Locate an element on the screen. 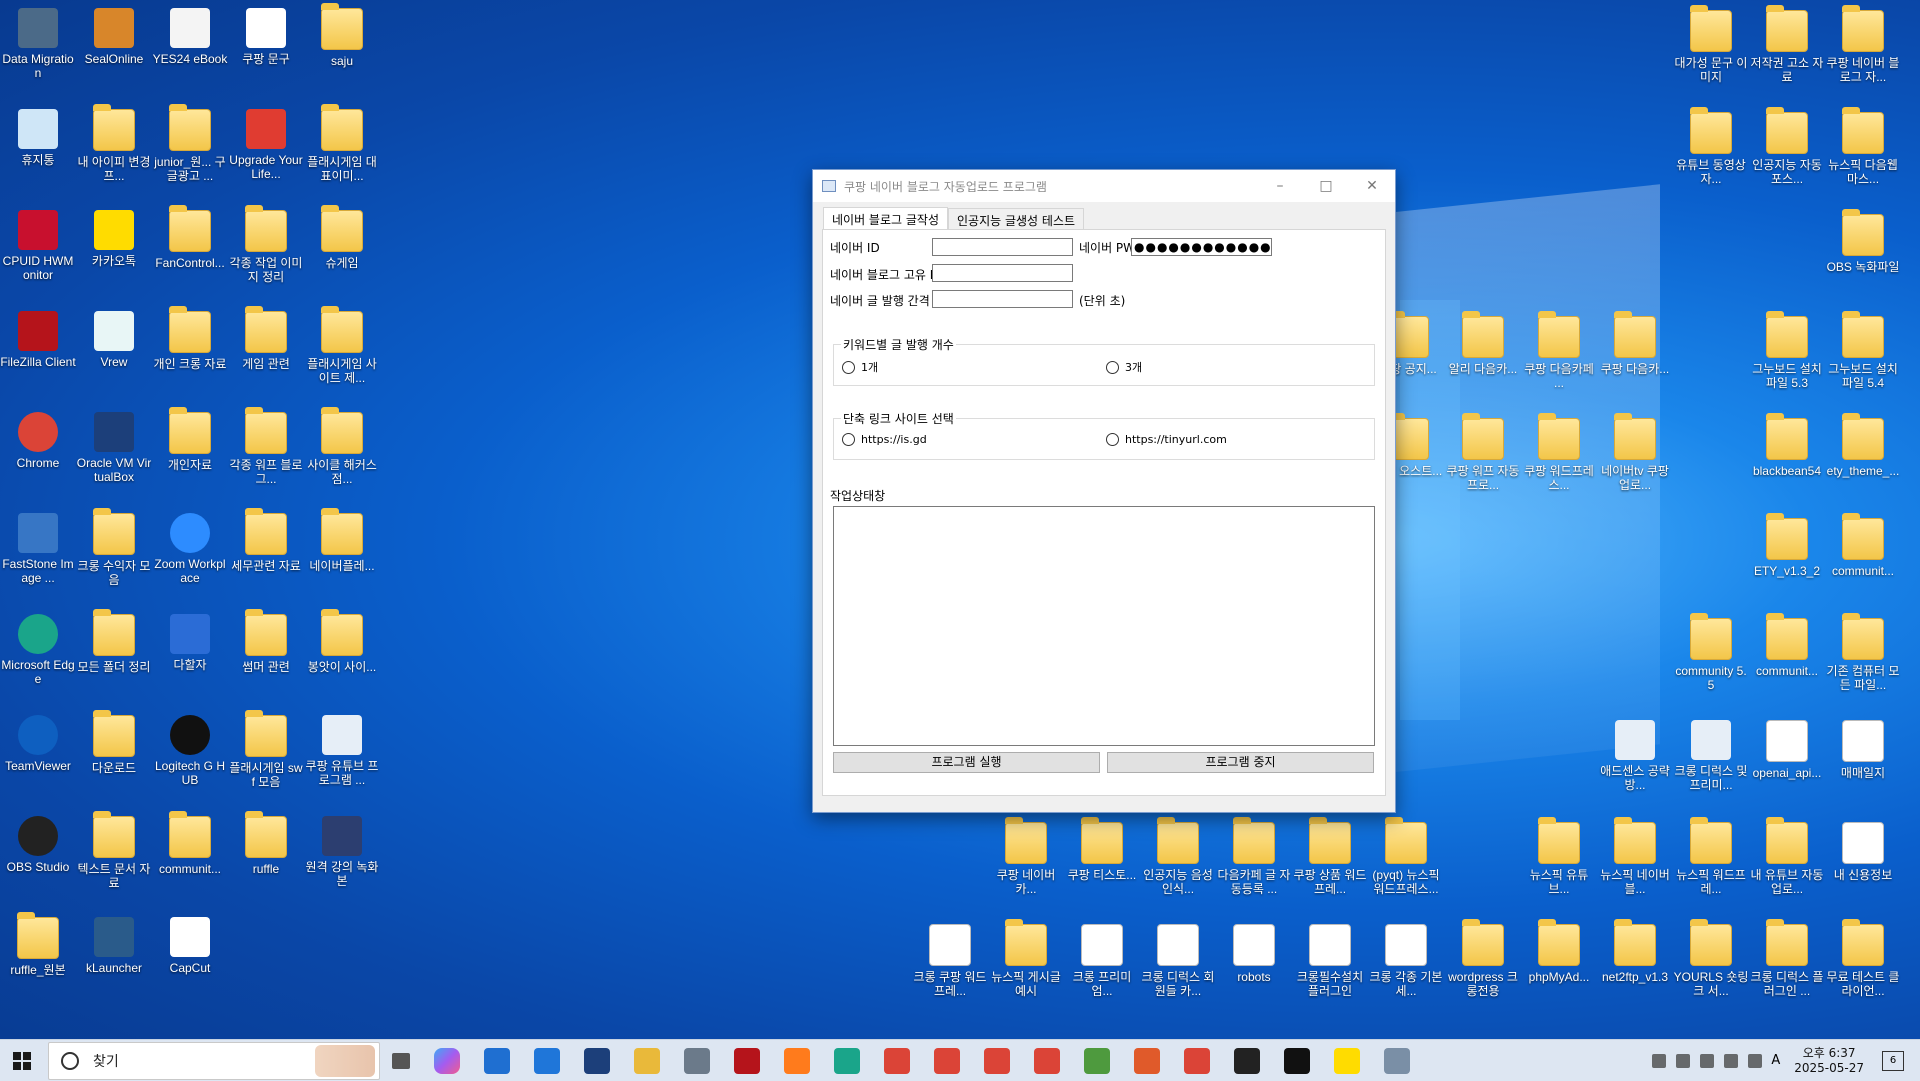  desktop-icon: Chrome is located at coordinates (38, 441).